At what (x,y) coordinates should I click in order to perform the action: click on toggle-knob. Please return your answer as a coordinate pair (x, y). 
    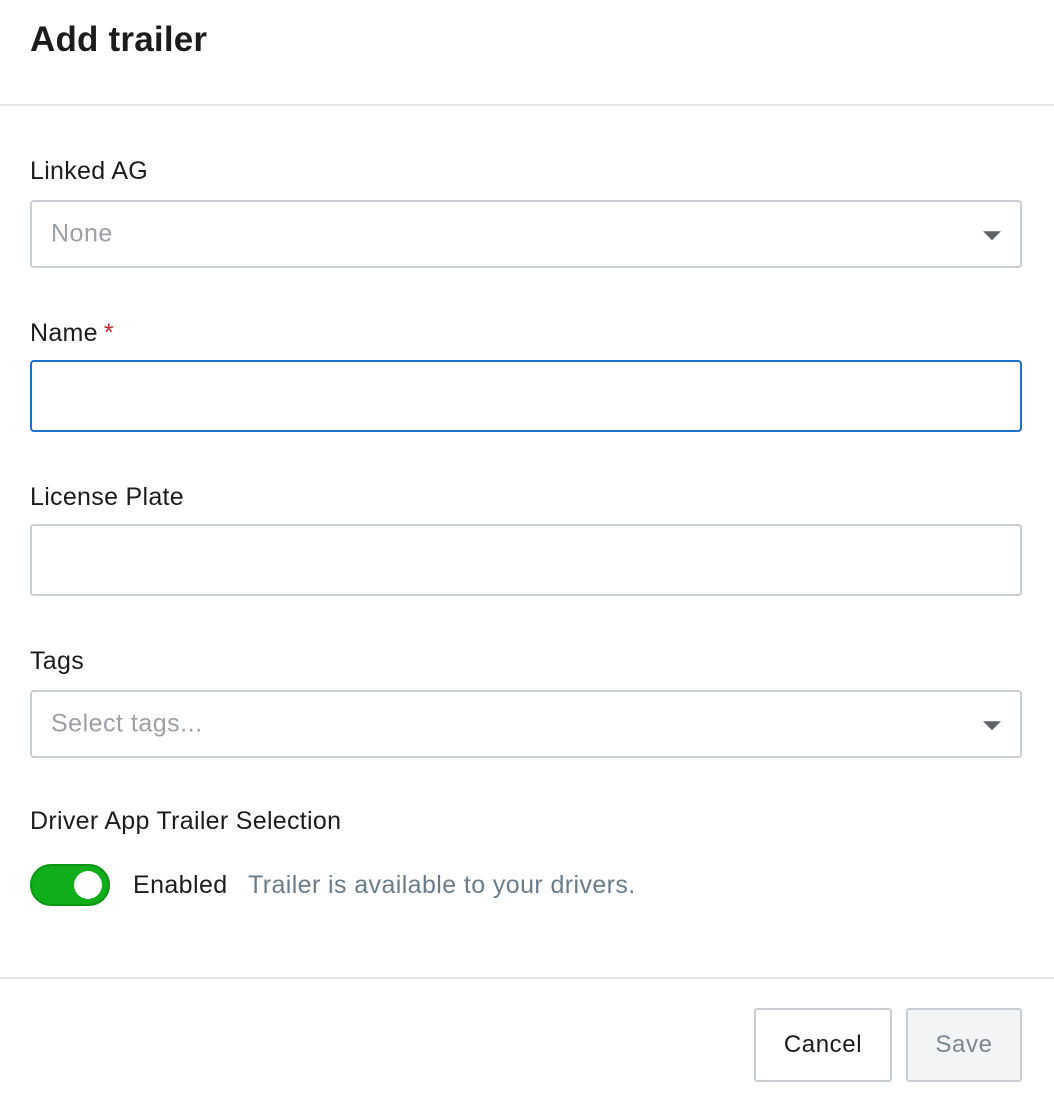
    Looking at the image, I should click on (88, 885).